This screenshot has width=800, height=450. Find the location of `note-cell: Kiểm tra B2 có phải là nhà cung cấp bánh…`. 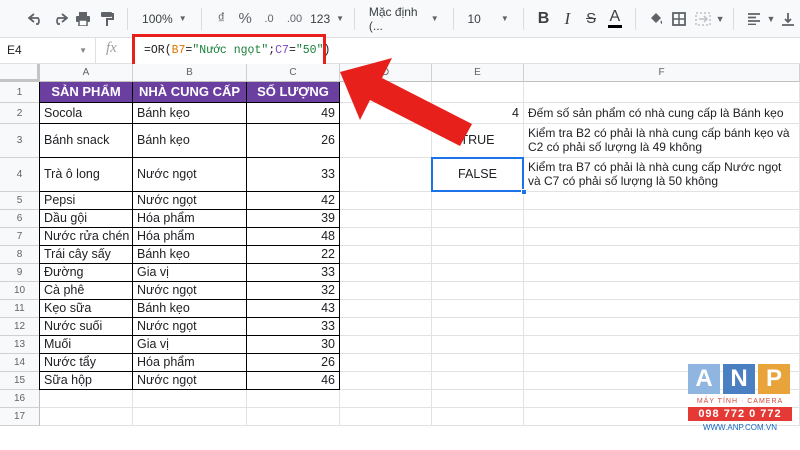

note-cell: Kiểm tra B2 có phải là nhà cung cấp bánh… is located at coordinates (662, 141).